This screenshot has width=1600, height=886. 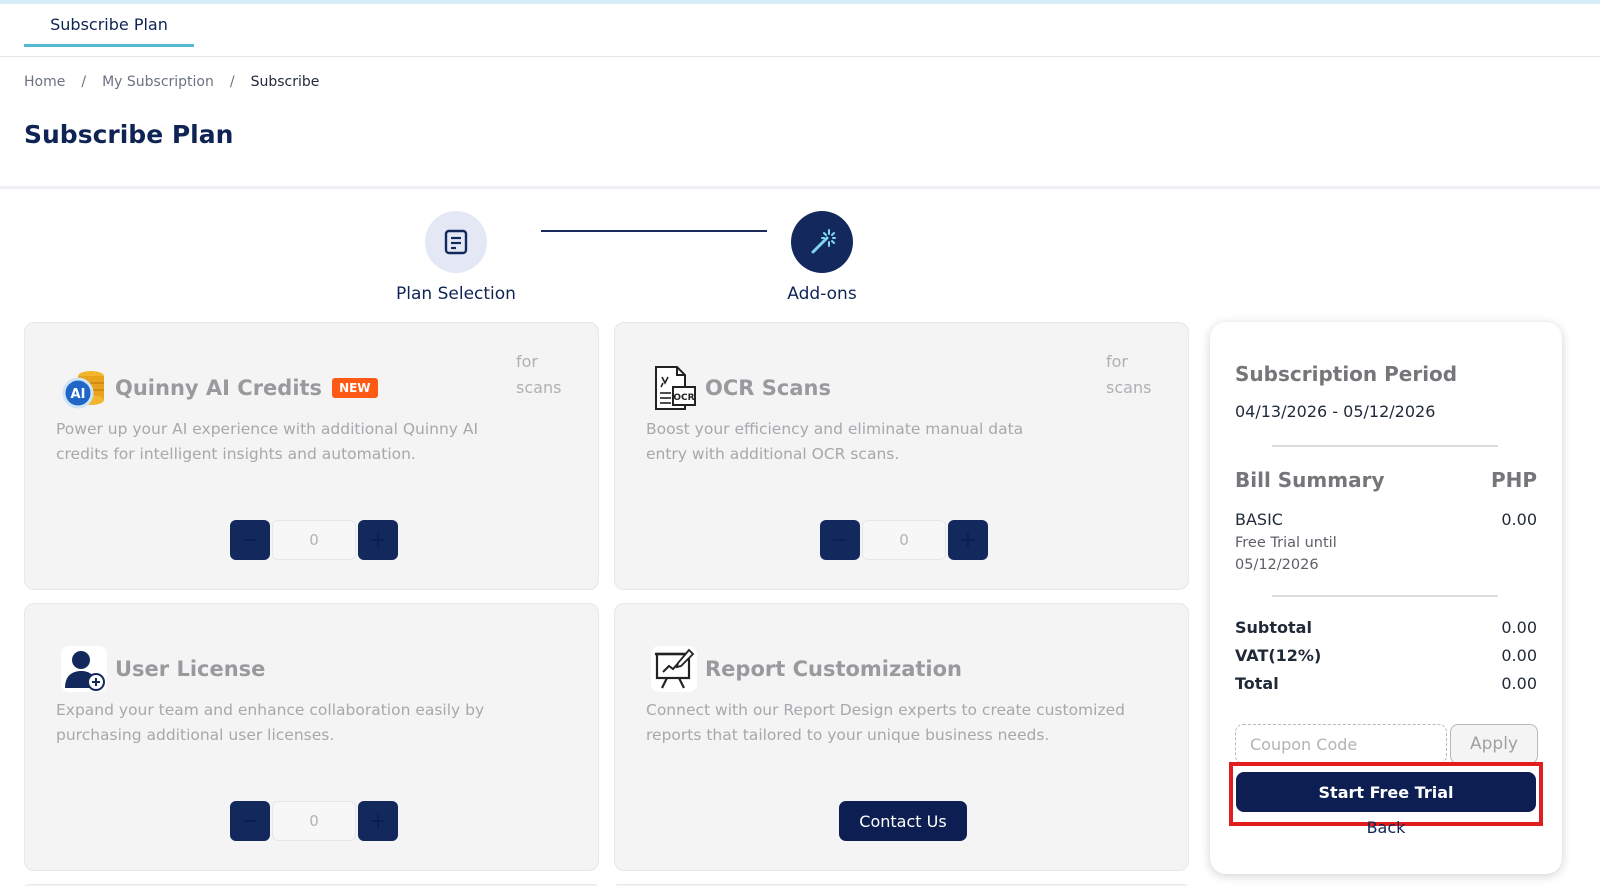 What do you see at coordinates (355, 388) in the screenshot?
I see `new-badge: NEW` at bounding box center [355, 388].